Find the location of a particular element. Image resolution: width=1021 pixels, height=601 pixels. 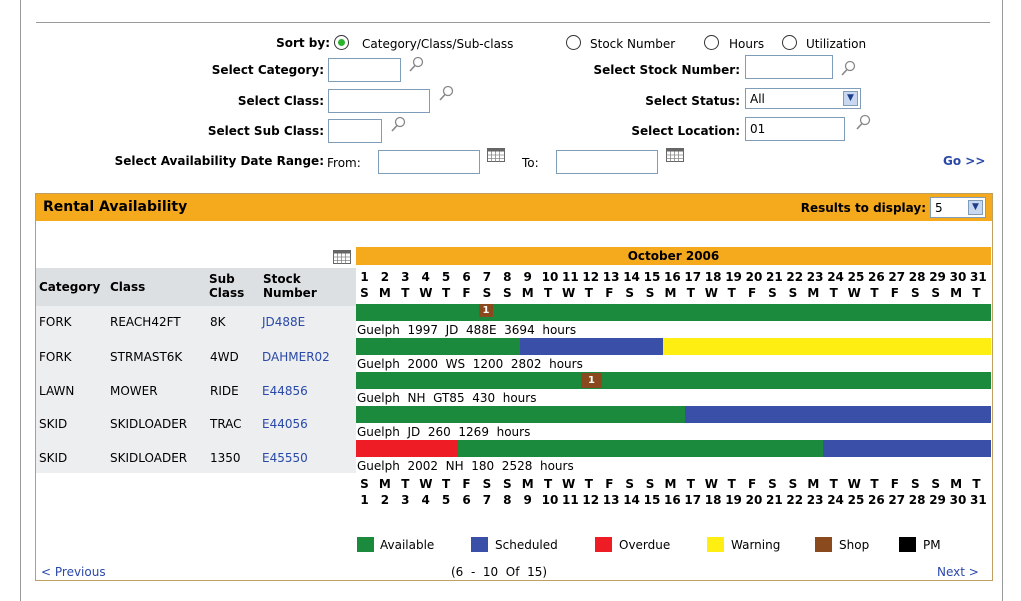

location-lookup-icon is located at coordinates (863, 123).